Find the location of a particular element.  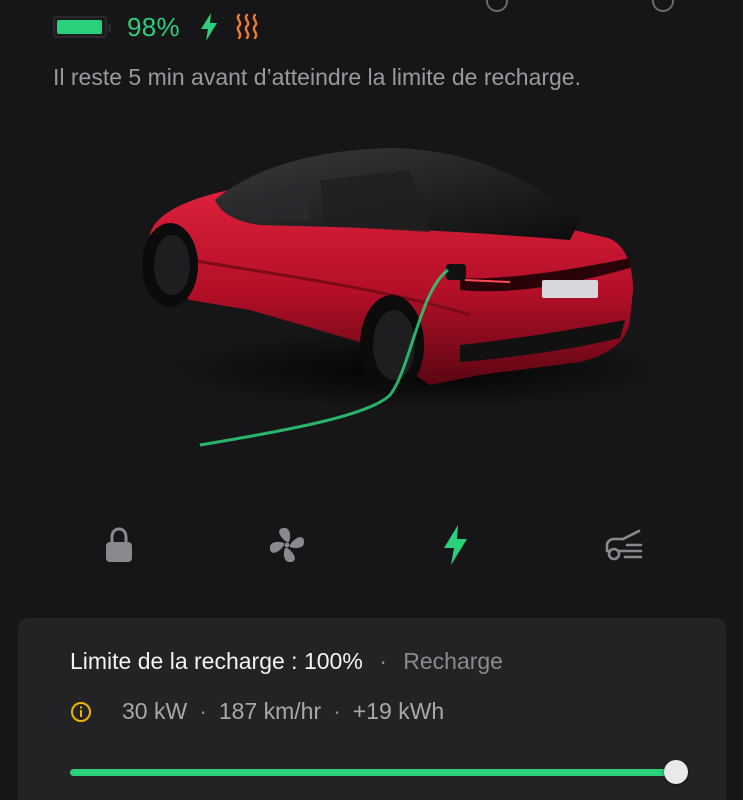

charging-state: Recharge is located at coordinates (453, 661).